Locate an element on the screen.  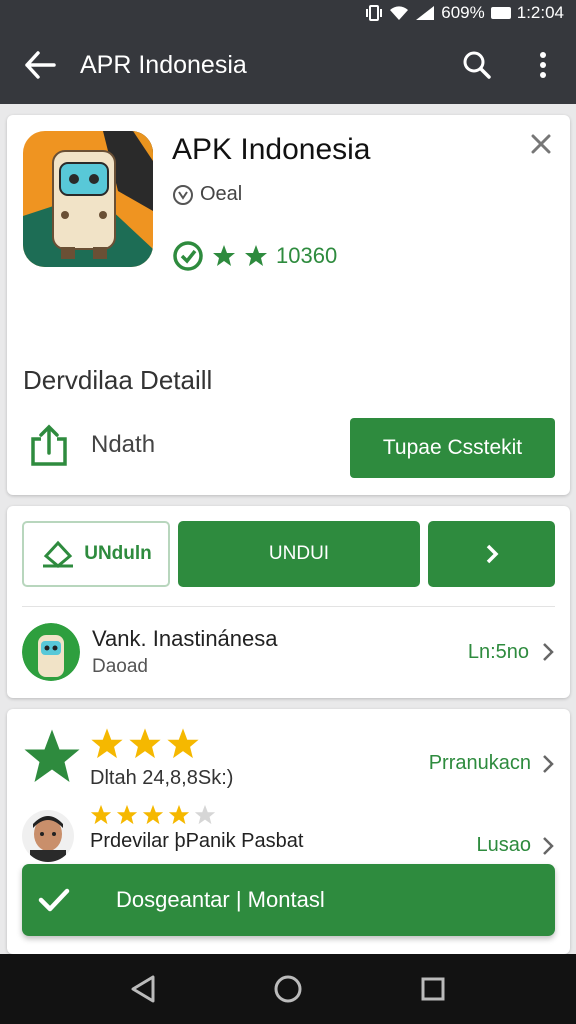
nav-recents-button is located at coordinates (433, 989).